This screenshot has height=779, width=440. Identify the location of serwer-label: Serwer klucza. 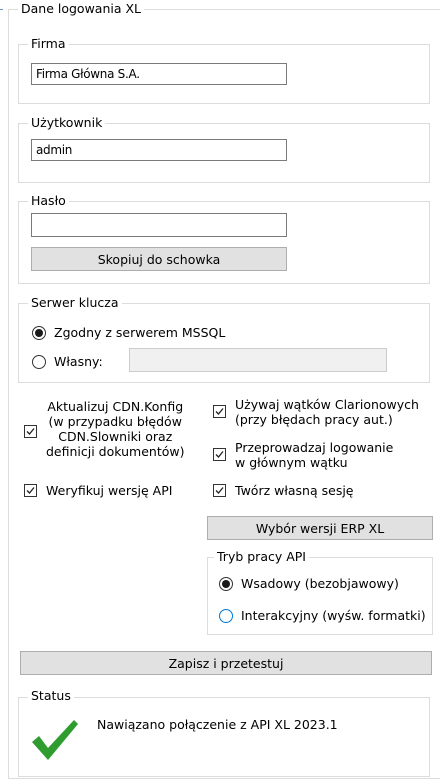
(75, 303).